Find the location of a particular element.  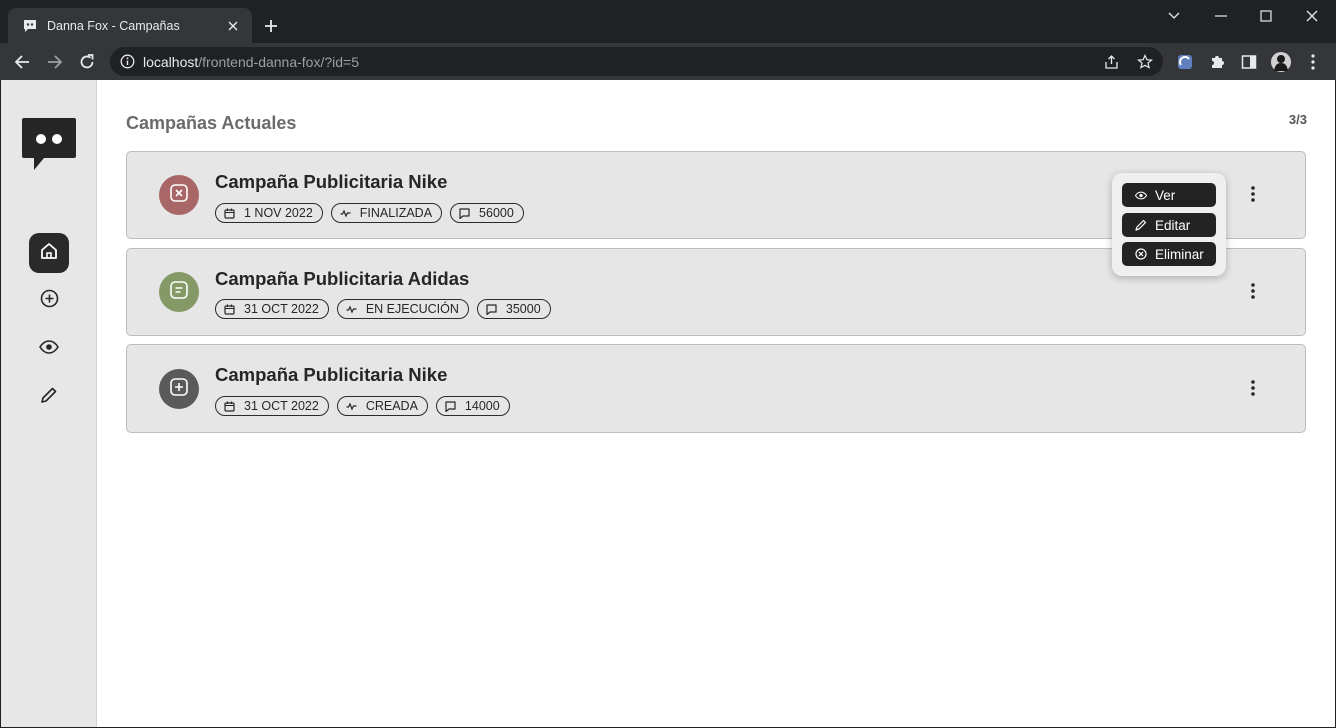

count-chip: 35000 is located at coordinates (513, 309).